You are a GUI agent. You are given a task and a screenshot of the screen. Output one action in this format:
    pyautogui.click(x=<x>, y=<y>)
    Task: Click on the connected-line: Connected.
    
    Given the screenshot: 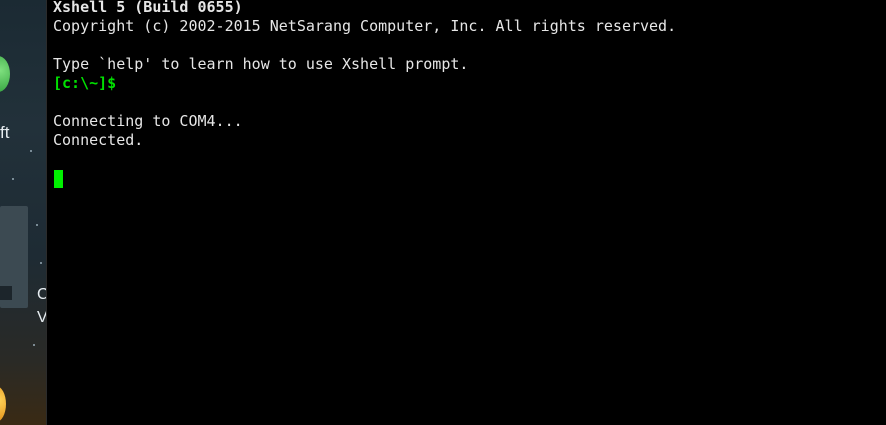 What is the action you would take?
    pyautogui.click(x=98, y=140)
    